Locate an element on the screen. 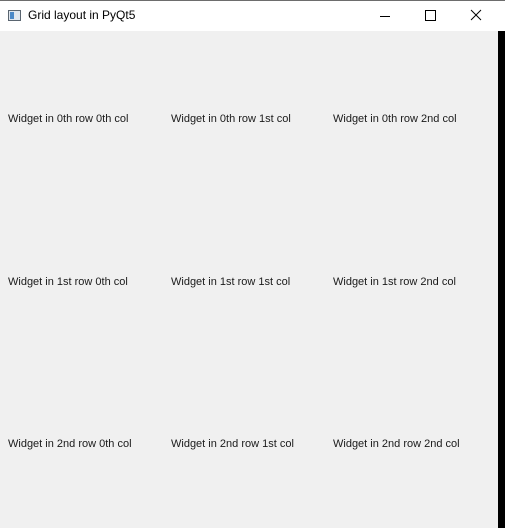  grid-label-r1-c0: Widget in 1st row 0th col is located at coordinates (68, 282).